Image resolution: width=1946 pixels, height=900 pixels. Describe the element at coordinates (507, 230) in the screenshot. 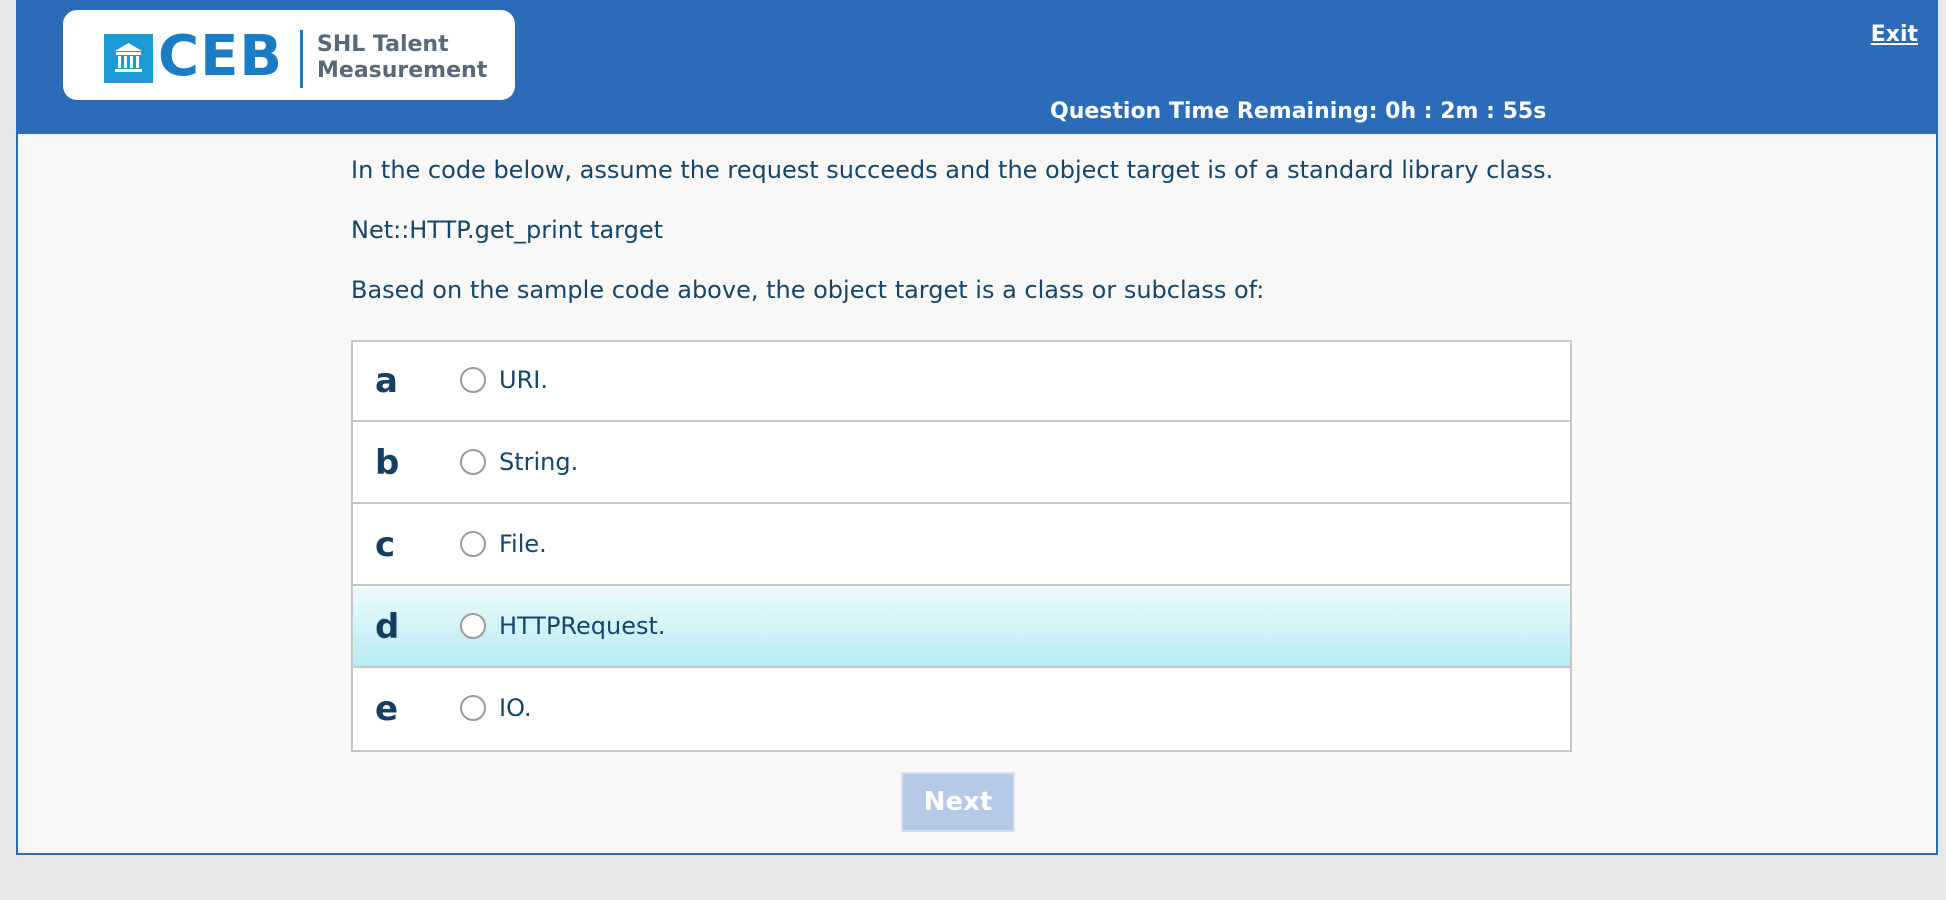

I see `question-code: Net::HTTP.get_print target` at that location.